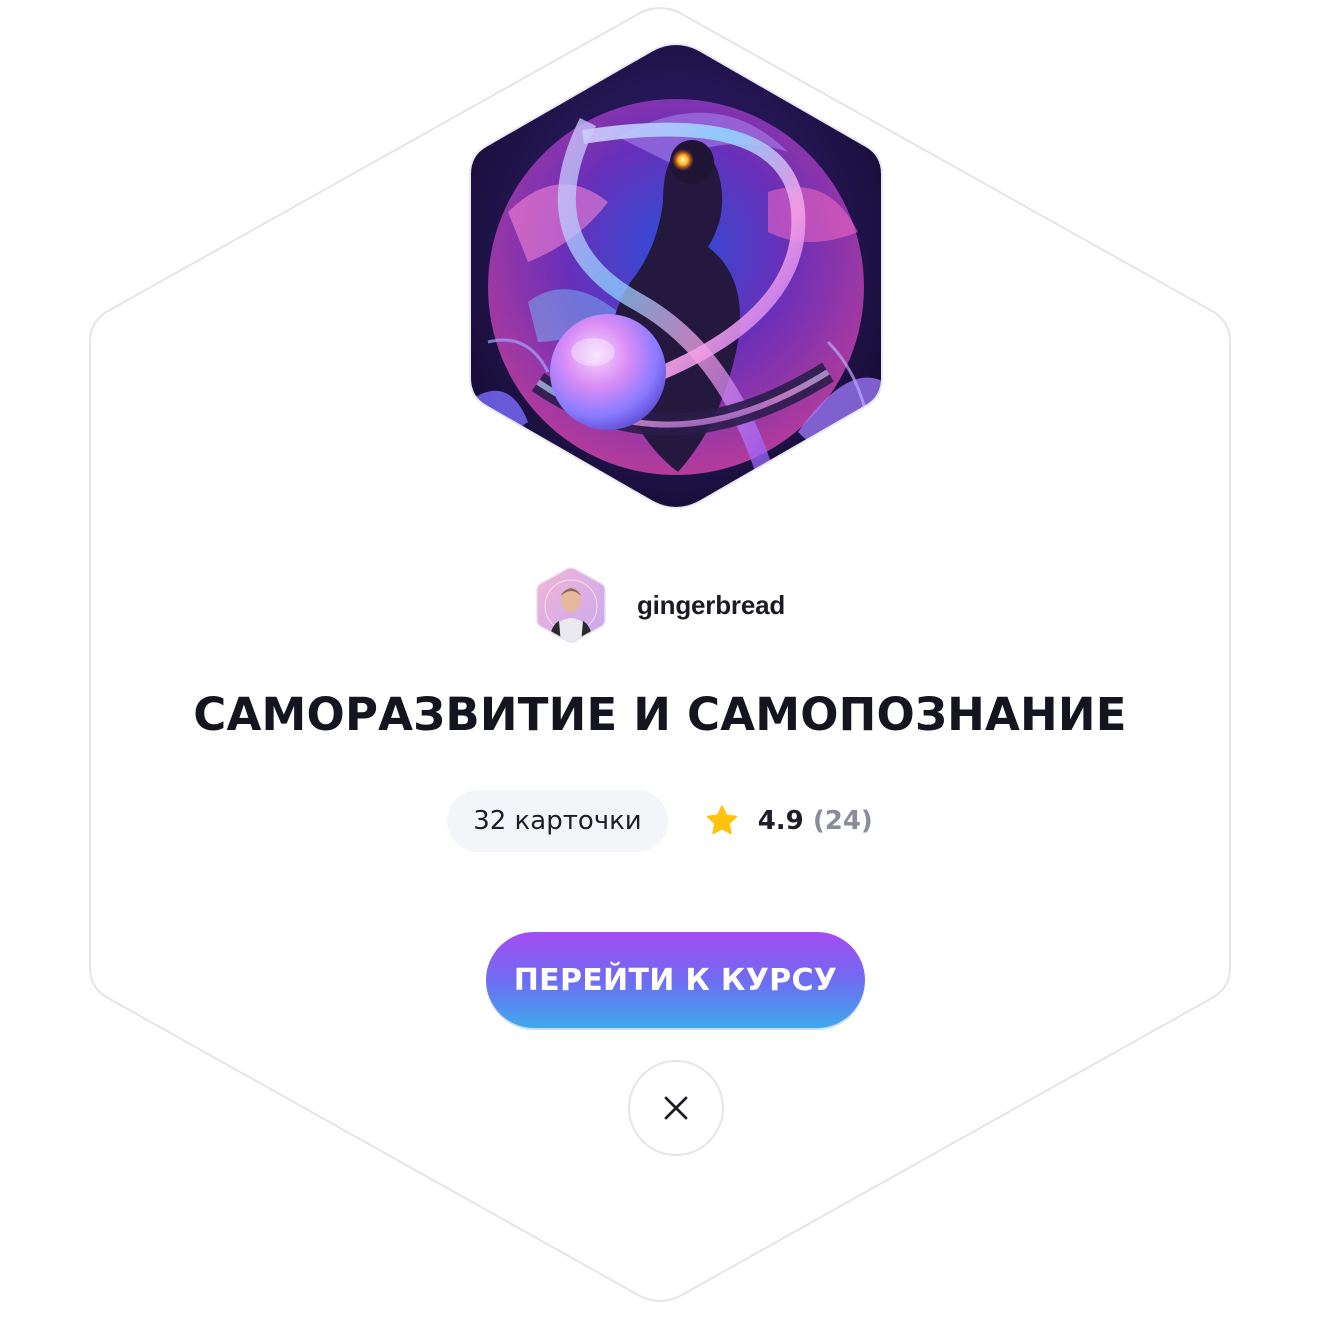  I want to click on rating-count: (24), so click(842, 821).